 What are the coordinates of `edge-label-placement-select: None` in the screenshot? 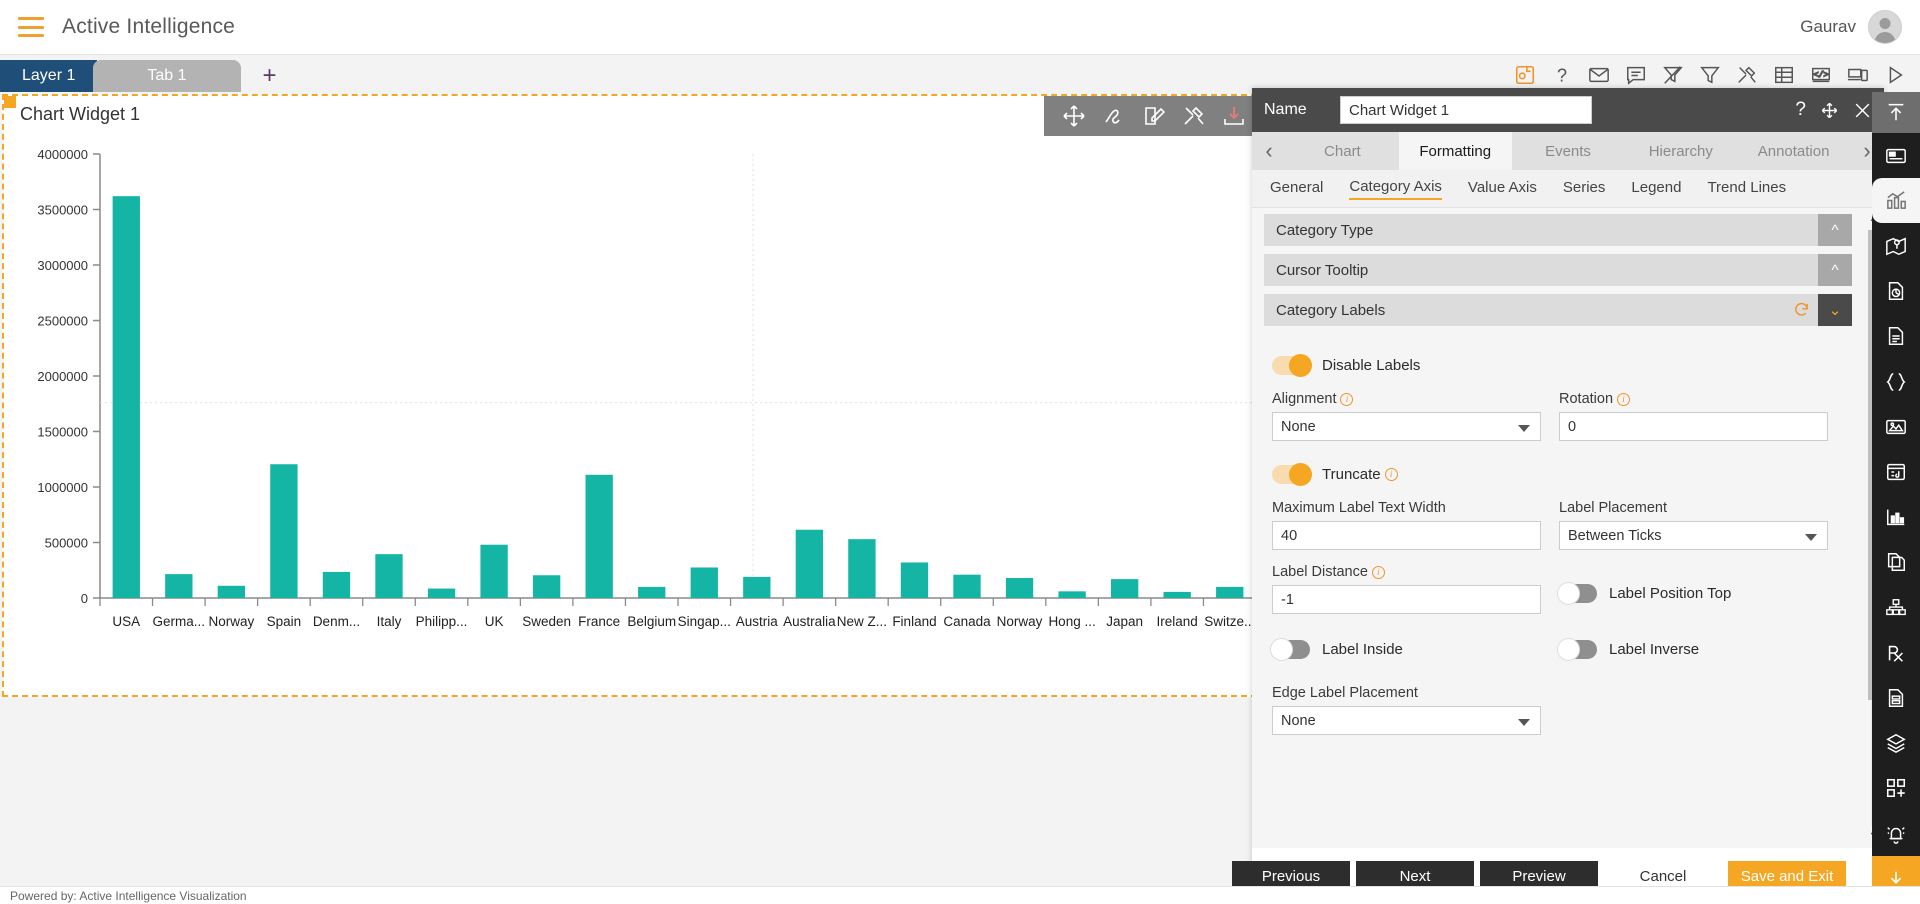 It's located at (1406, 720).